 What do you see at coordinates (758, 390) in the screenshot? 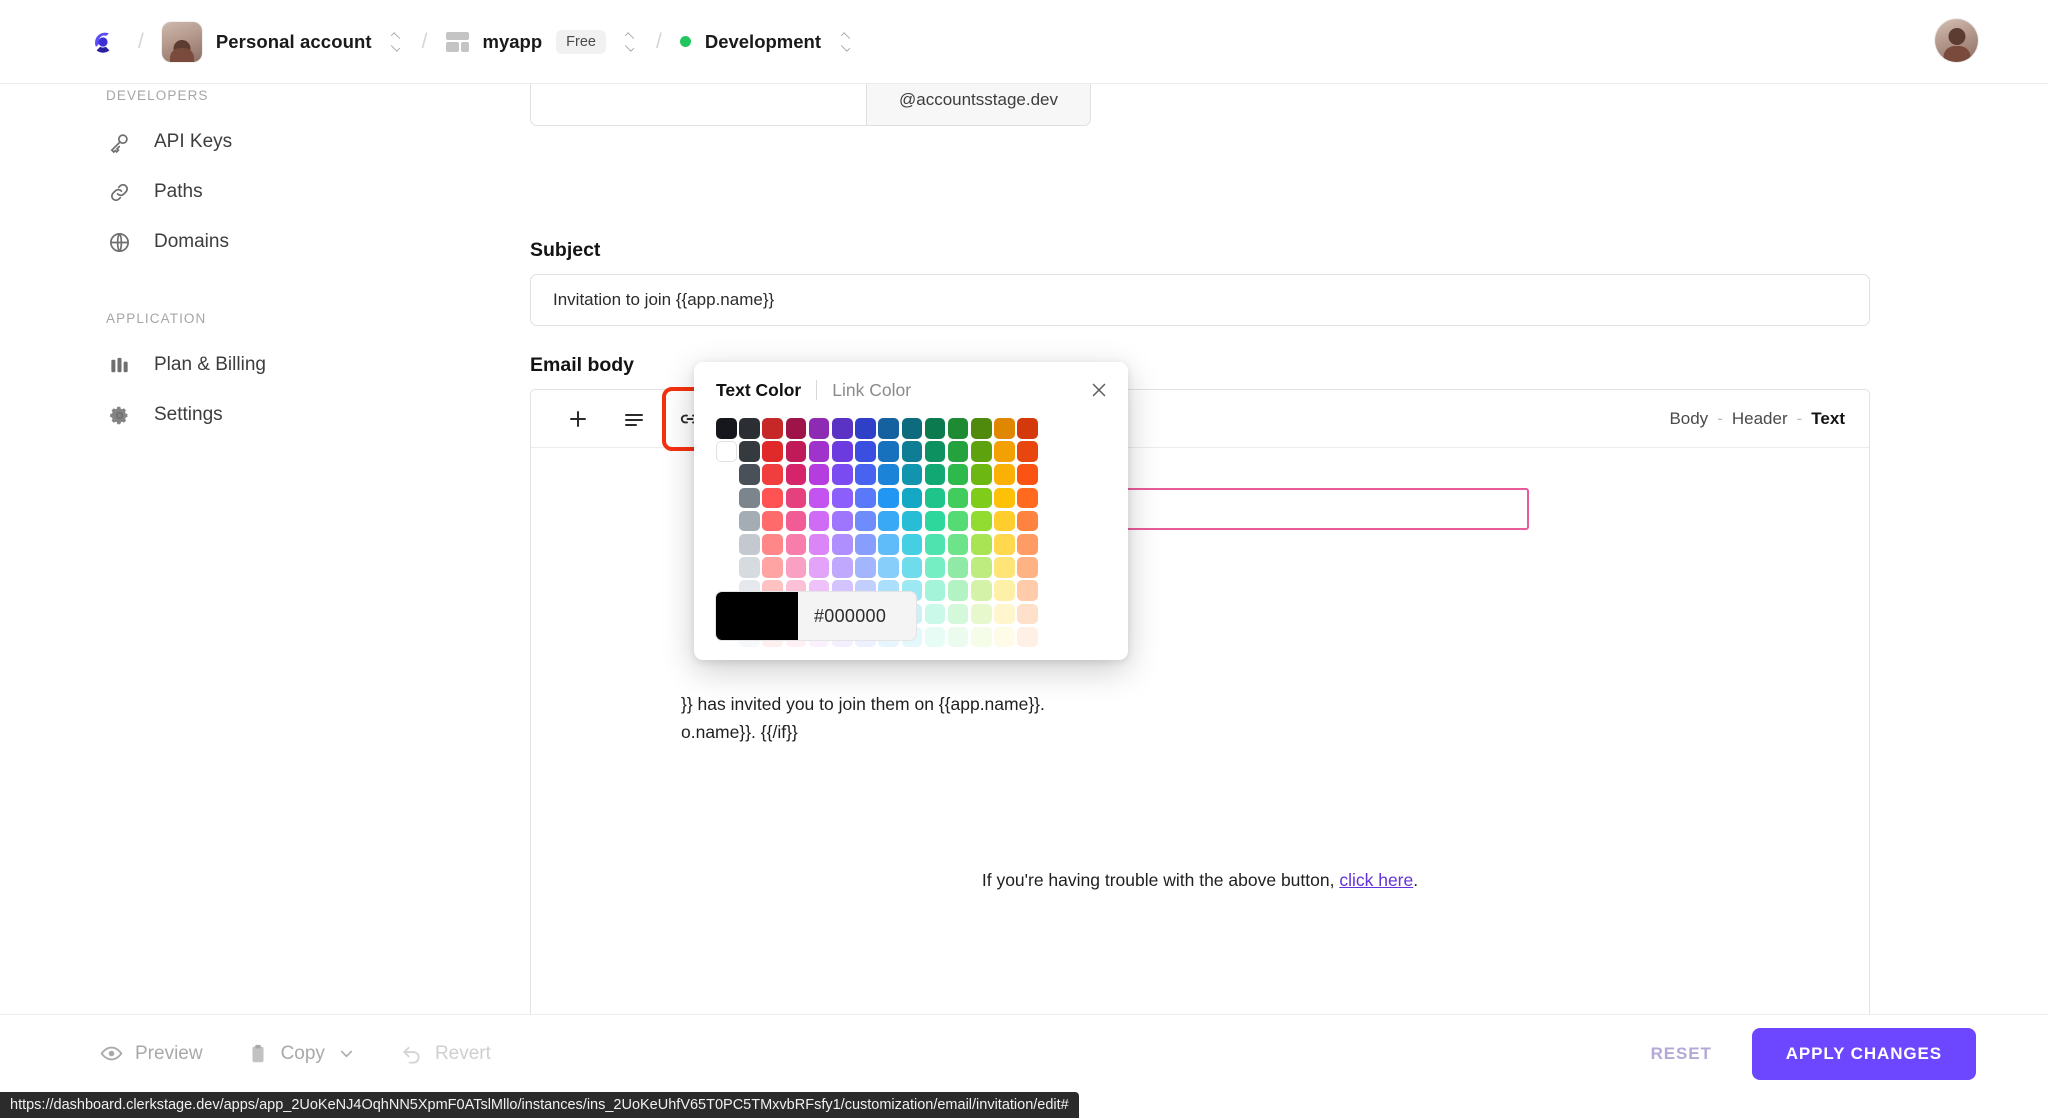
I see `tab-text-color: Text Color` at bounding box center [758, 390].